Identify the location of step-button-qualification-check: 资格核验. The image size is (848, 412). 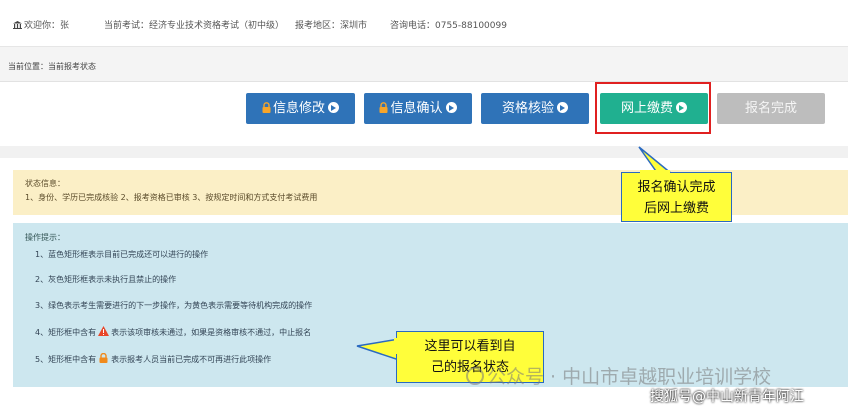
(535, 108).